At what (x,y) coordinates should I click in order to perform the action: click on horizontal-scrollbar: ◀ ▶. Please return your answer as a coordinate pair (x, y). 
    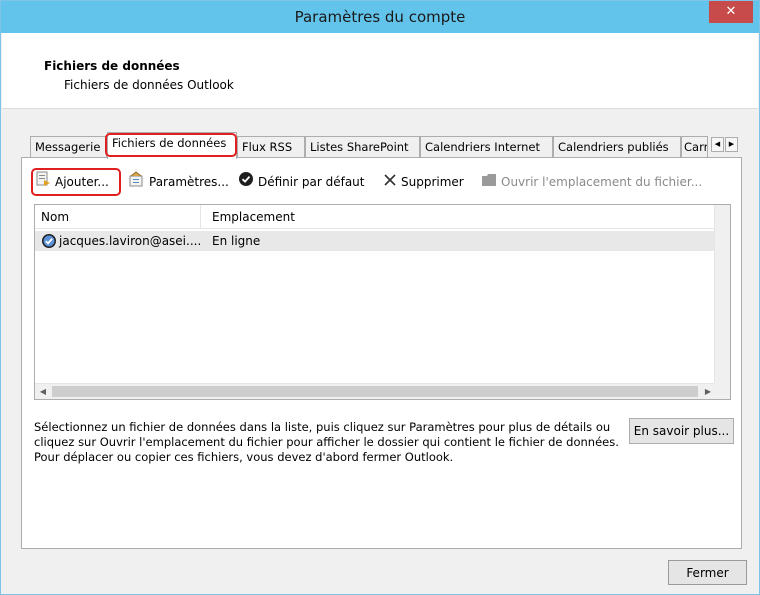
    Looking at the image, I should click on (375, 391).